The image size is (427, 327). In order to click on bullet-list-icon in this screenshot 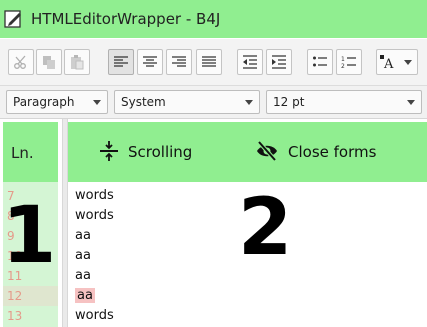, I will do `click(320, 61)`.